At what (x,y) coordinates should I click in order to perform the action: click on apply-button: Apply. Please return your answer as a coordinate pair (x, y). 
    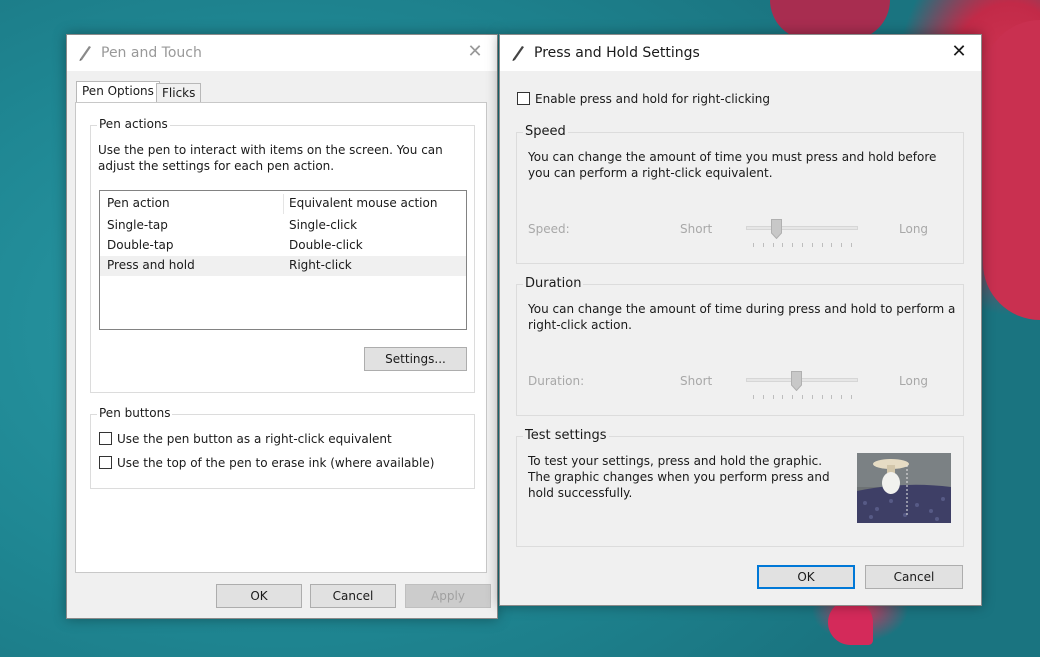
    Looking at the image, I should click on (448, 596).